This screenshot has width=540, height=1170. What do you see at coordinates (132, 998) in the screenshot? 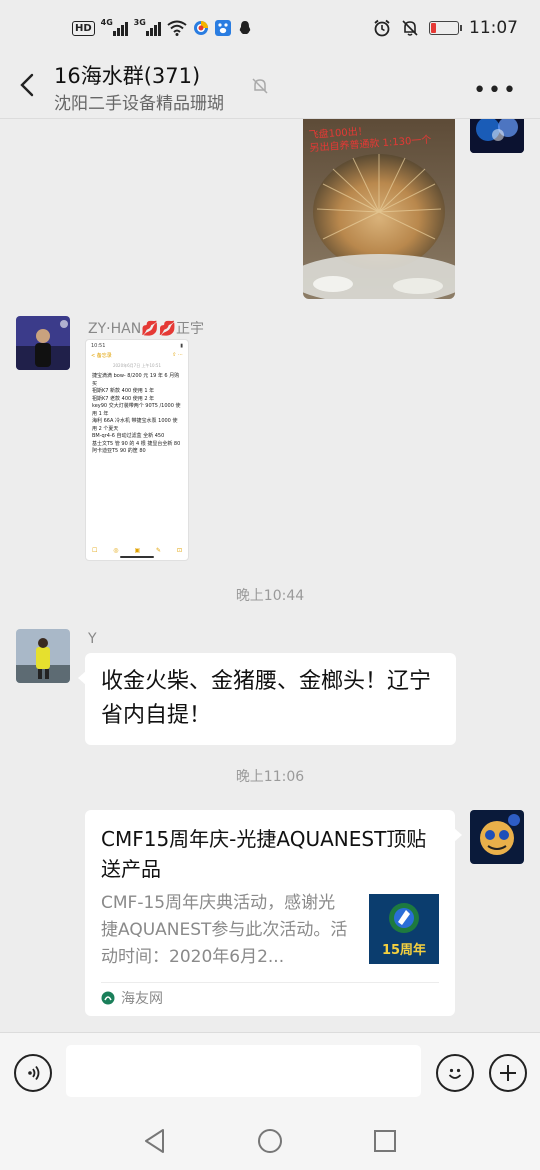
I see `link-source: 海友网` at bounding box center [132, 998].